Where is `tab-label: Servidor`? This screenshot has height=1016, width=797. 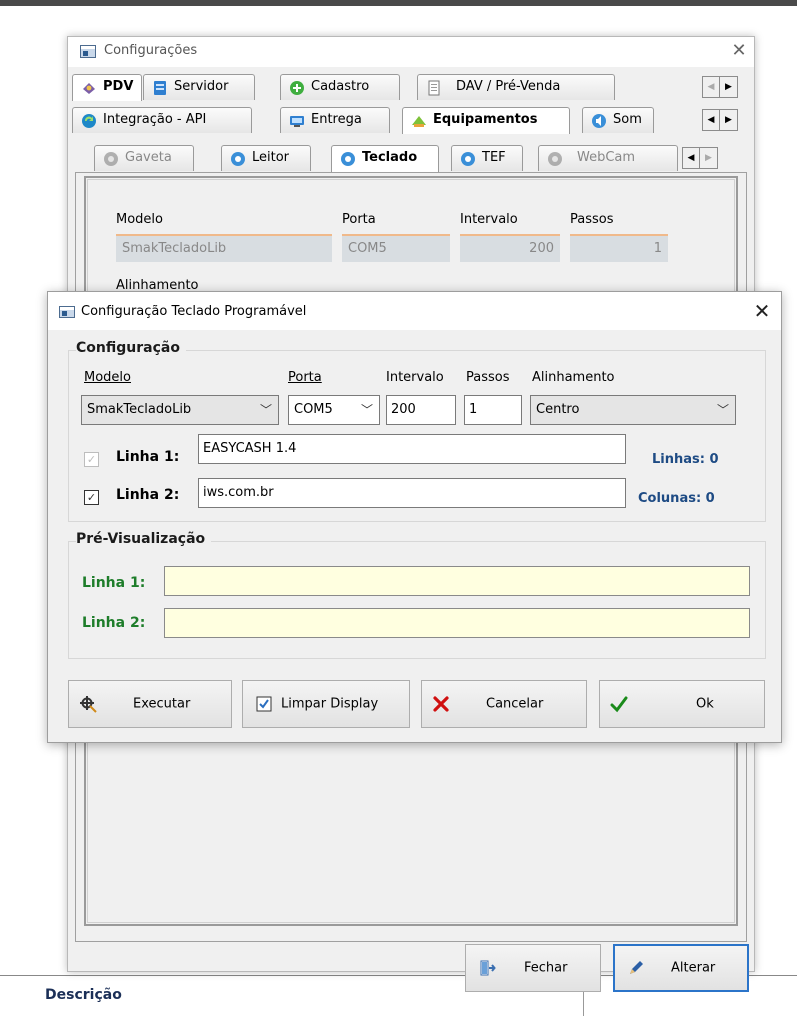
tab-label: Servidor is located at coordinates (201, 86).